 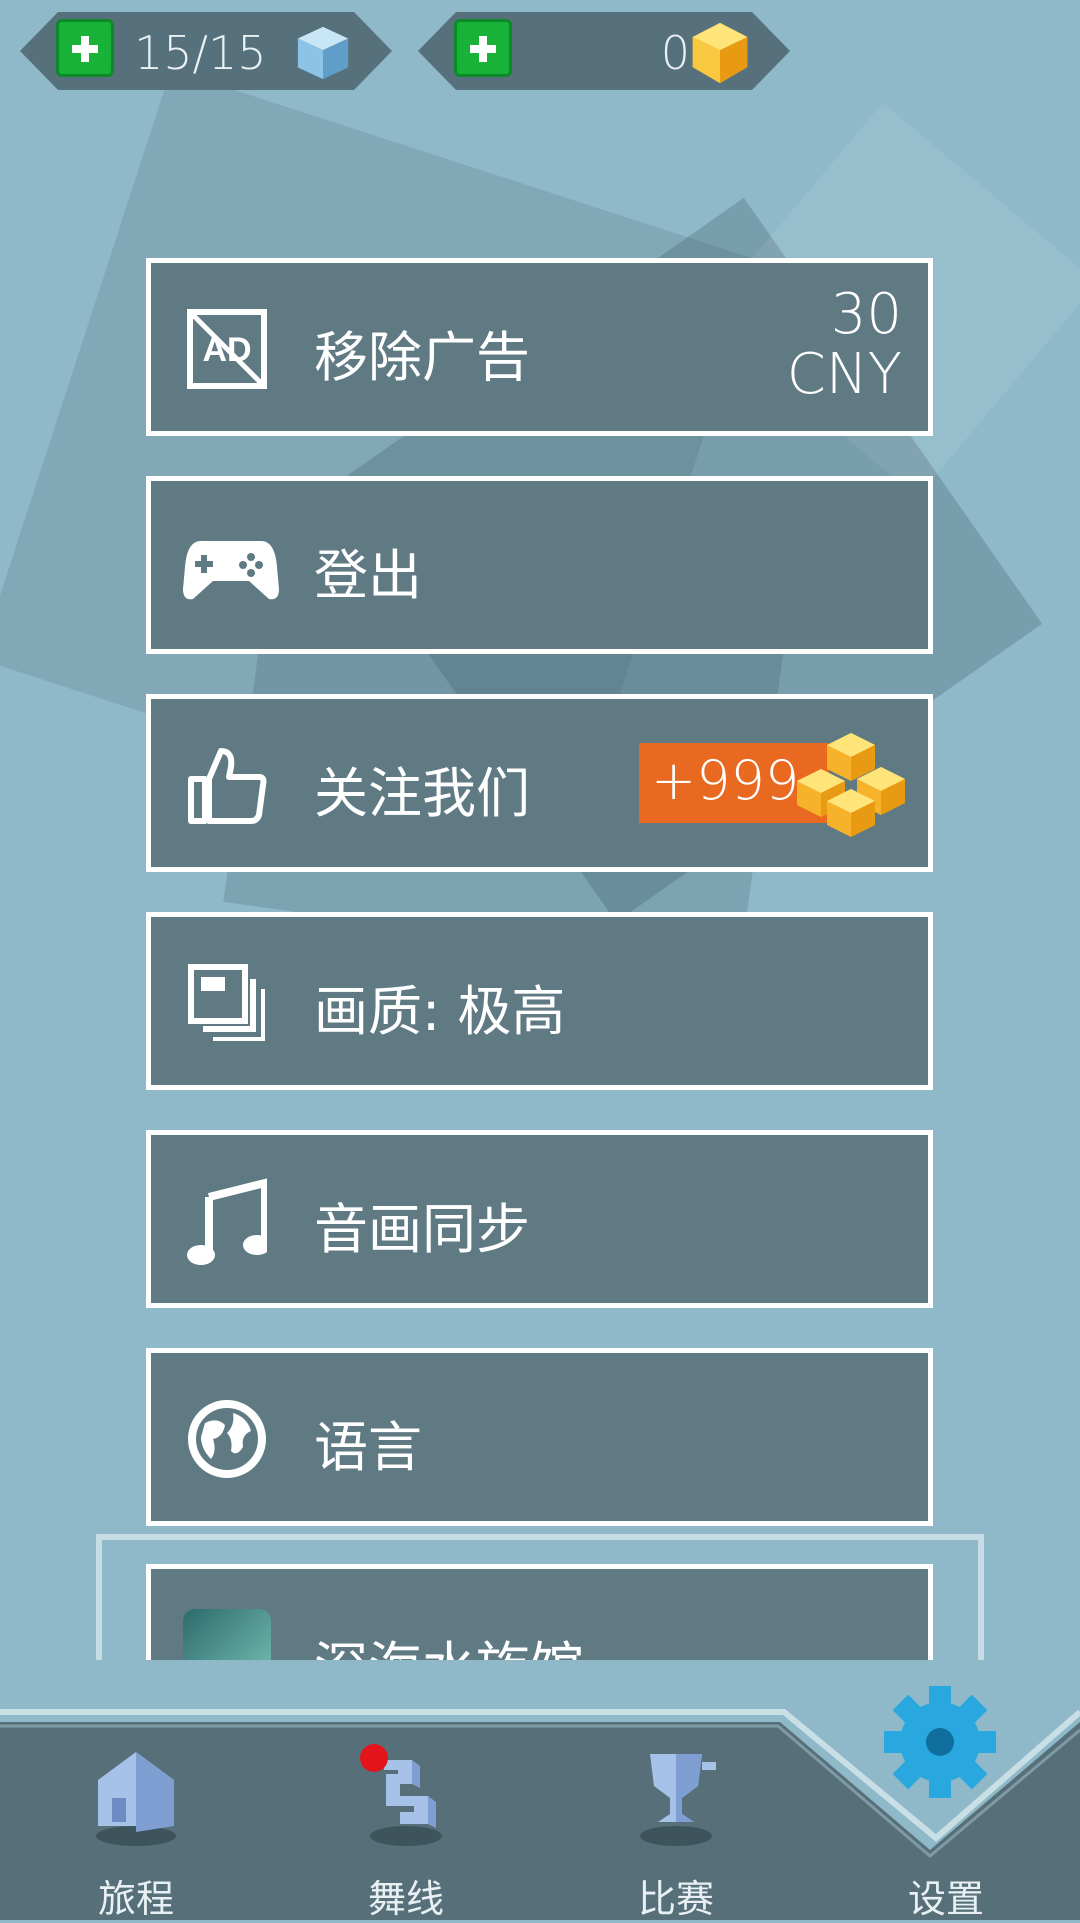 I want to click on nav-journey-tab: 旅程, so click(x=136, y=1810).